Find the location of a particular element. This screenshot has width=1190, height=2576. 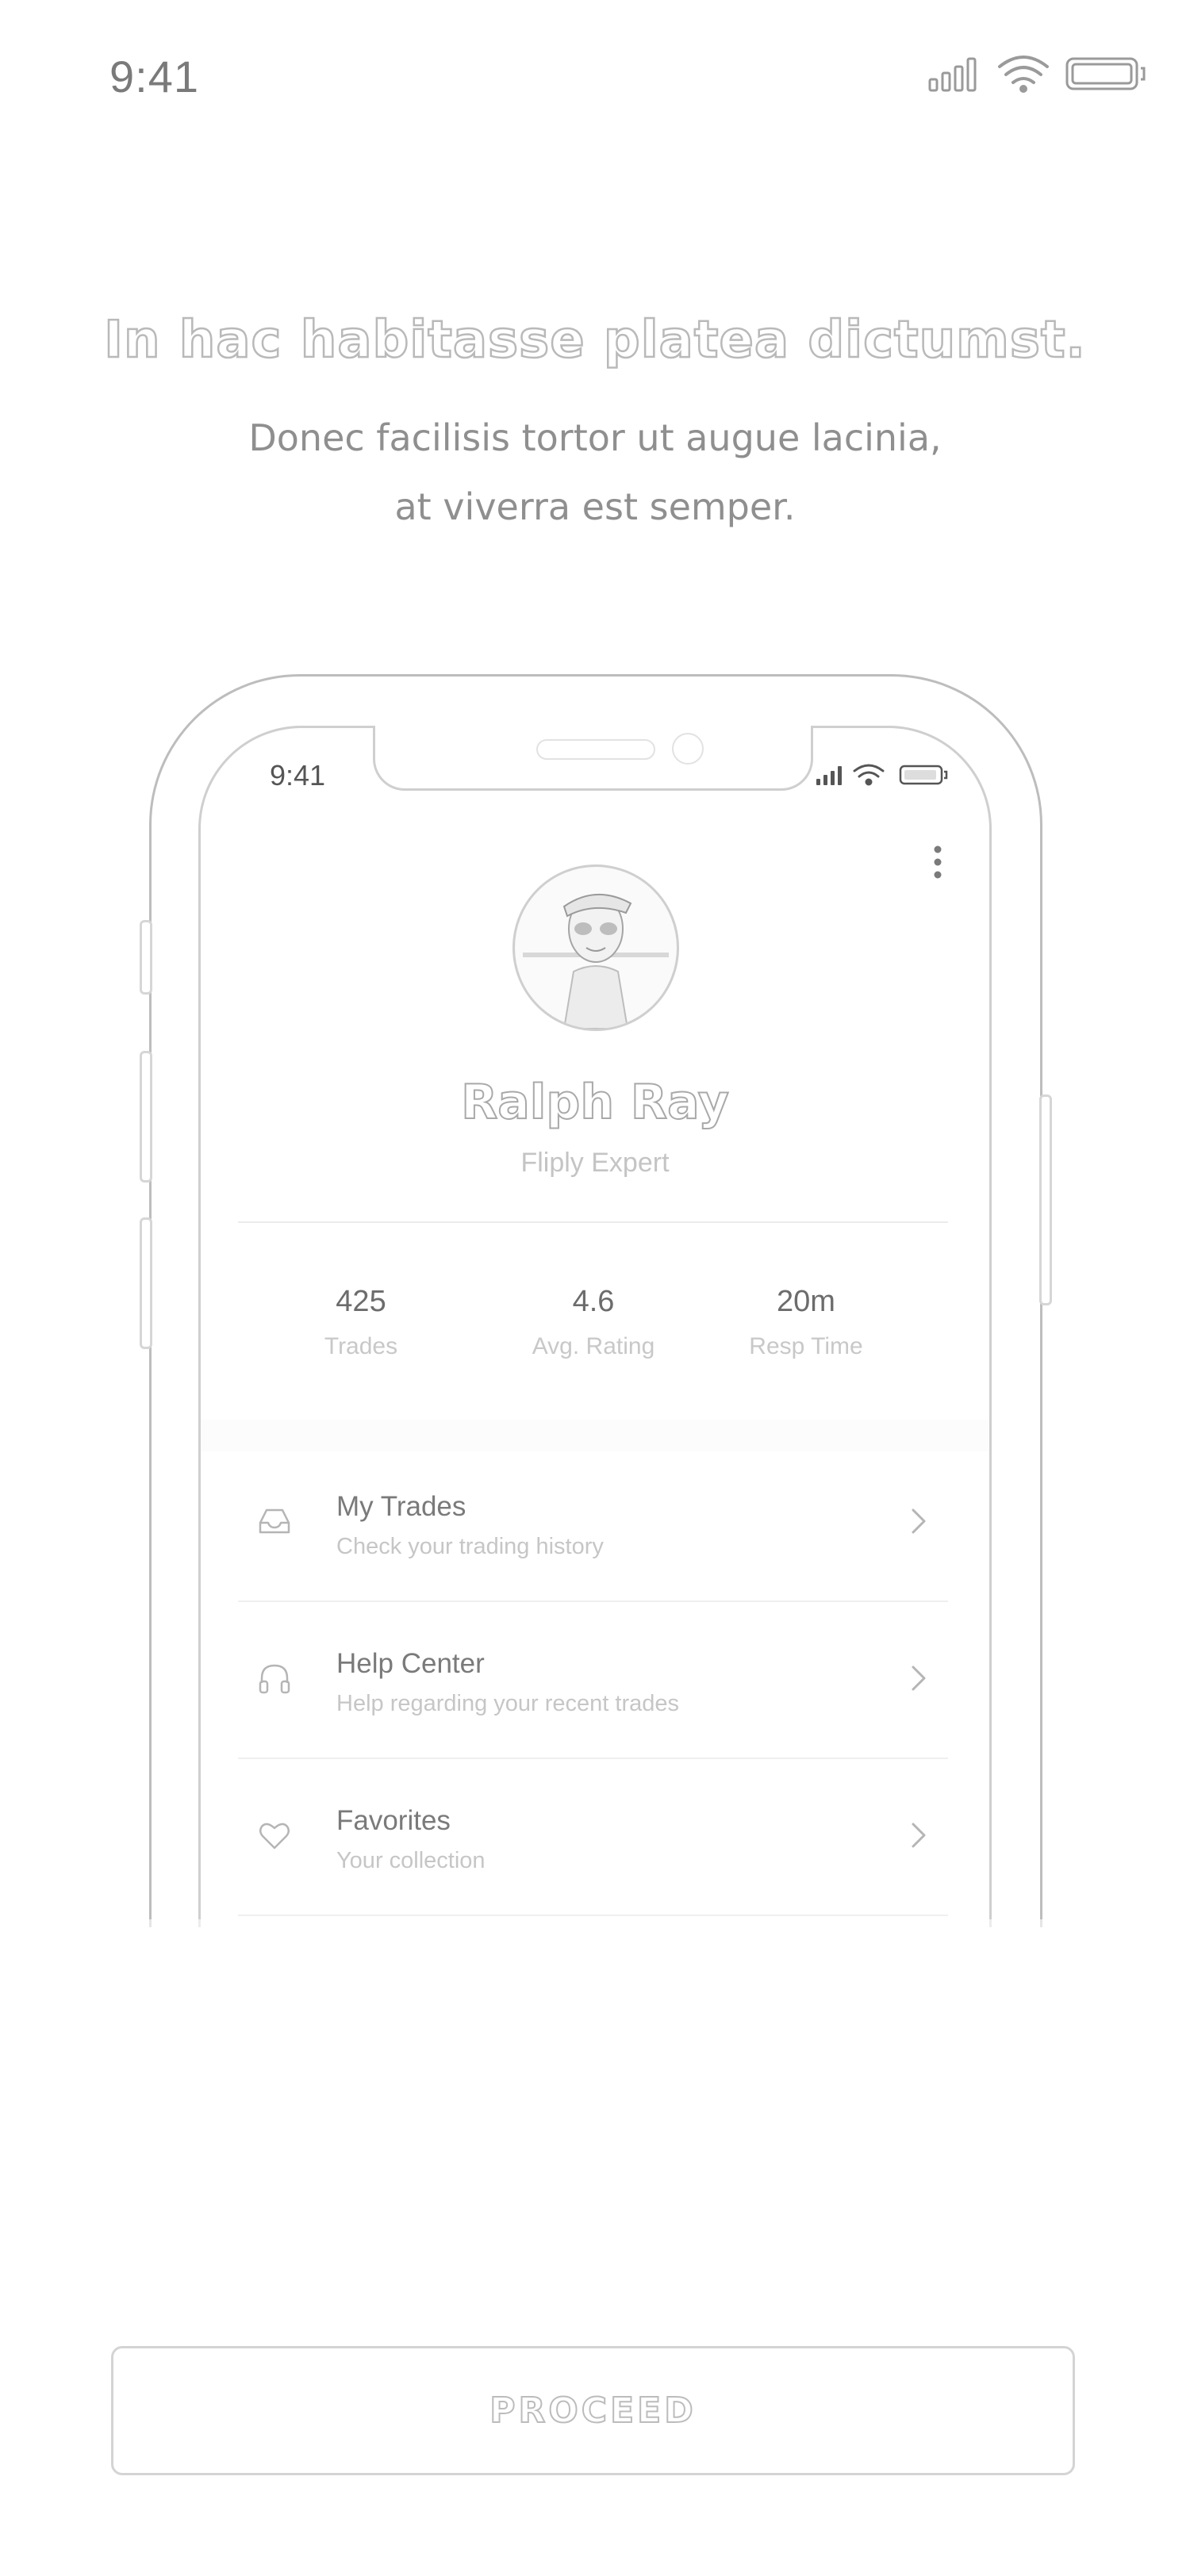

status-bar-icons is located at coordinates (1037, 74).